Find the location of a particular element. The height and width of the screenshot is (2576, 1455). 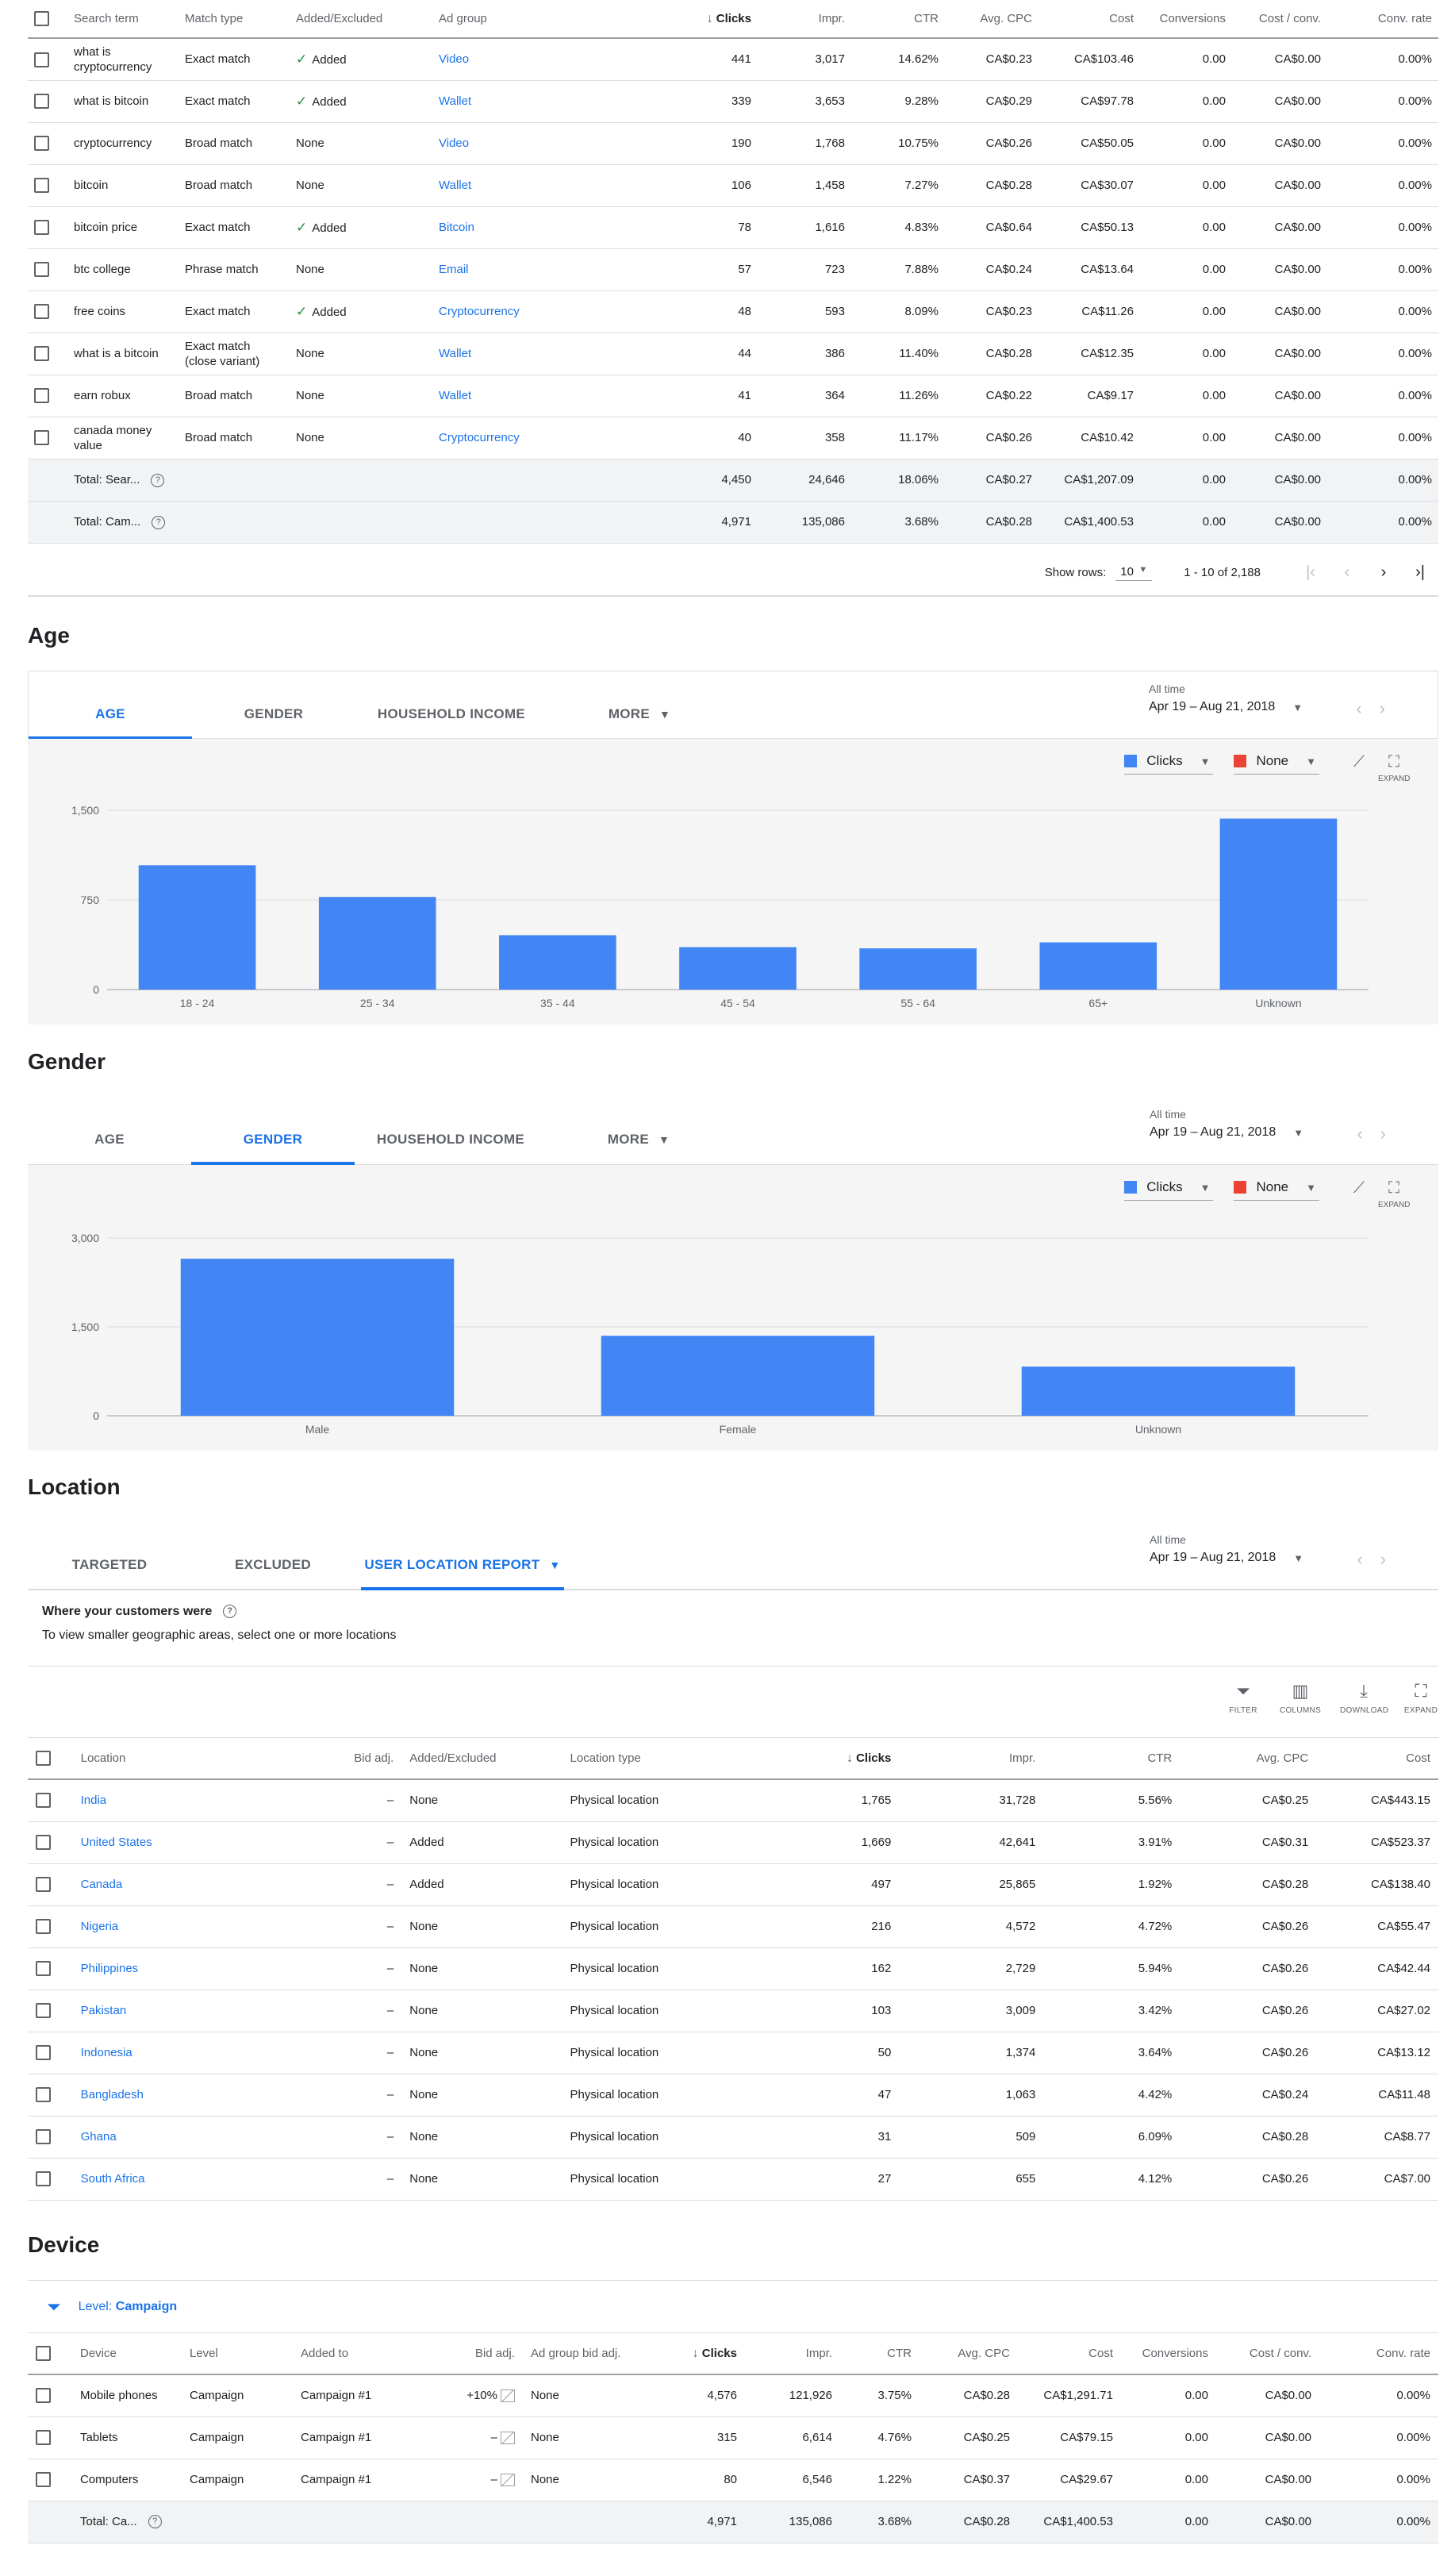

location-link: India is located at coordinates (181, 1800).